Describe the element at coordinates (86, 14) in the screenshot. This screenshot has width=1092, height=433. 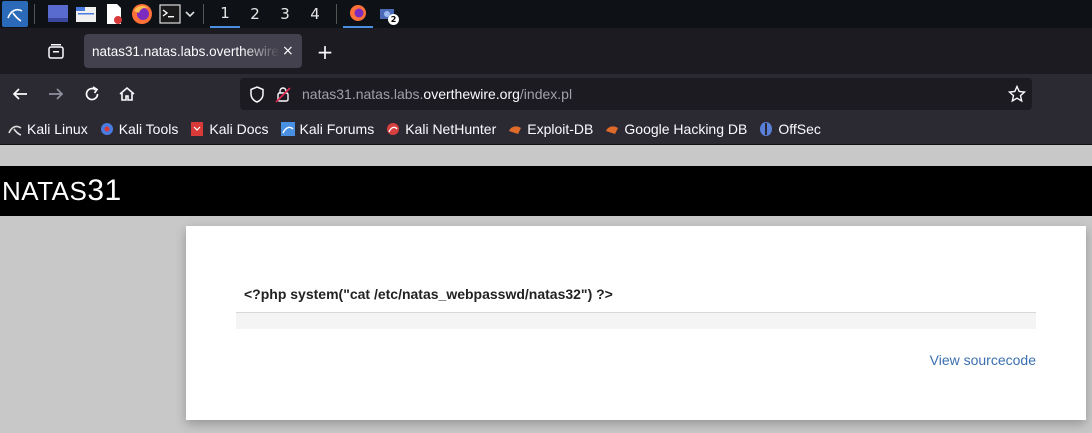
I see `file-manager-icon` at that location.